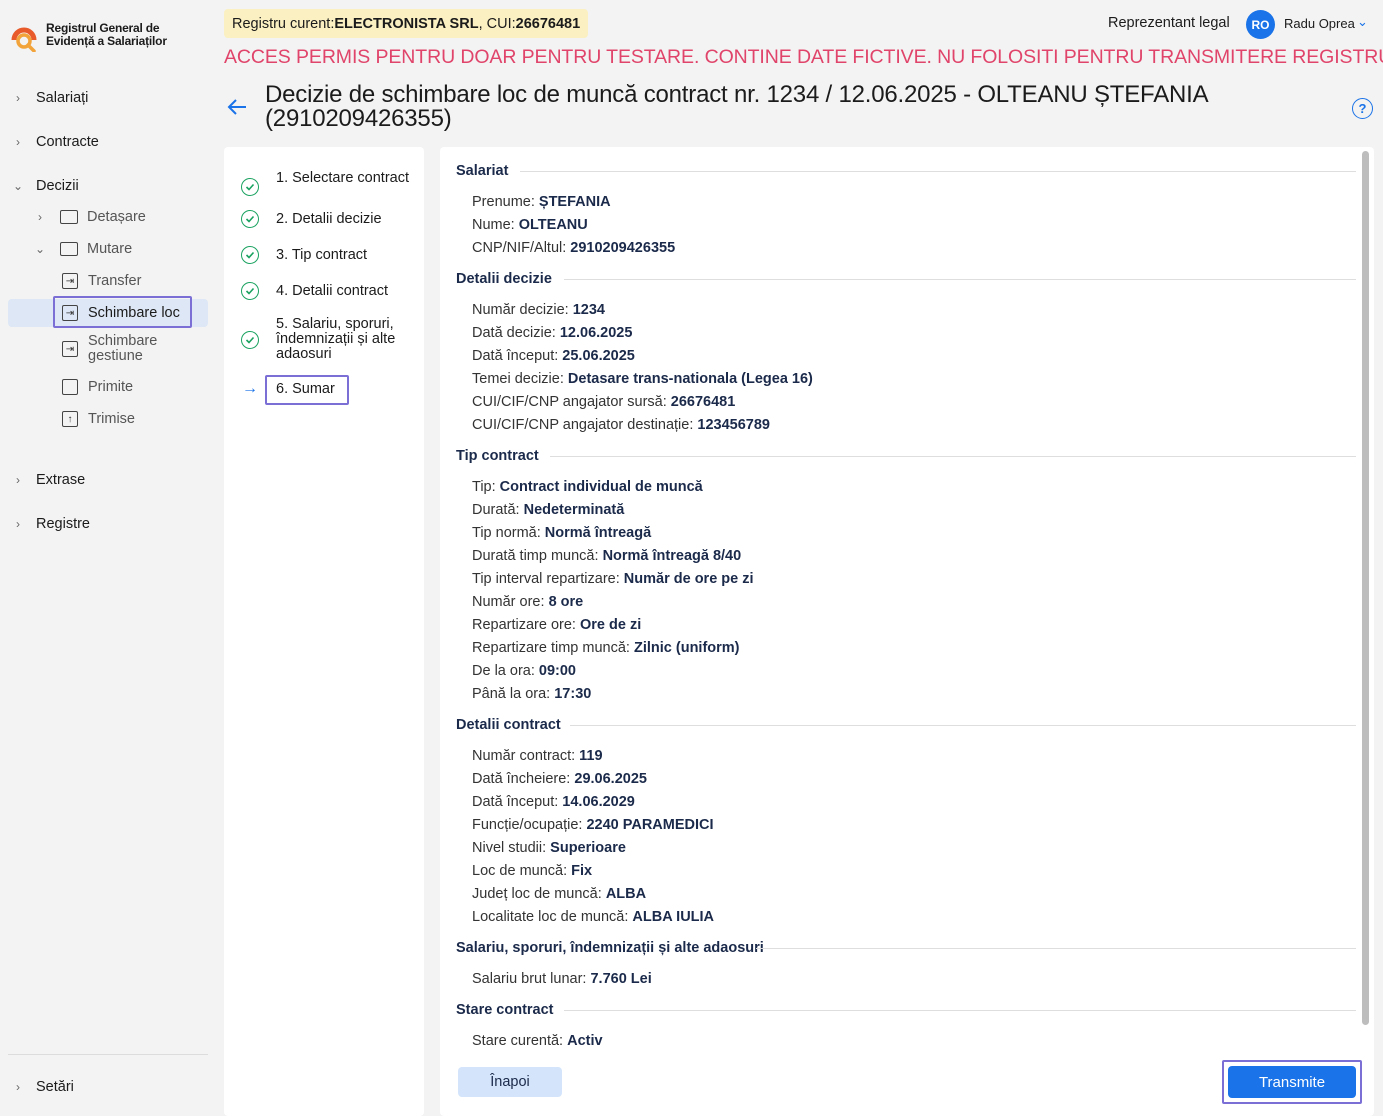 This screenshot has width=1383, height=1116. Describe the element at coordinates (537, 756) in the screenshot. I see `row-numar-contract: Număr contract: 119` at that location.